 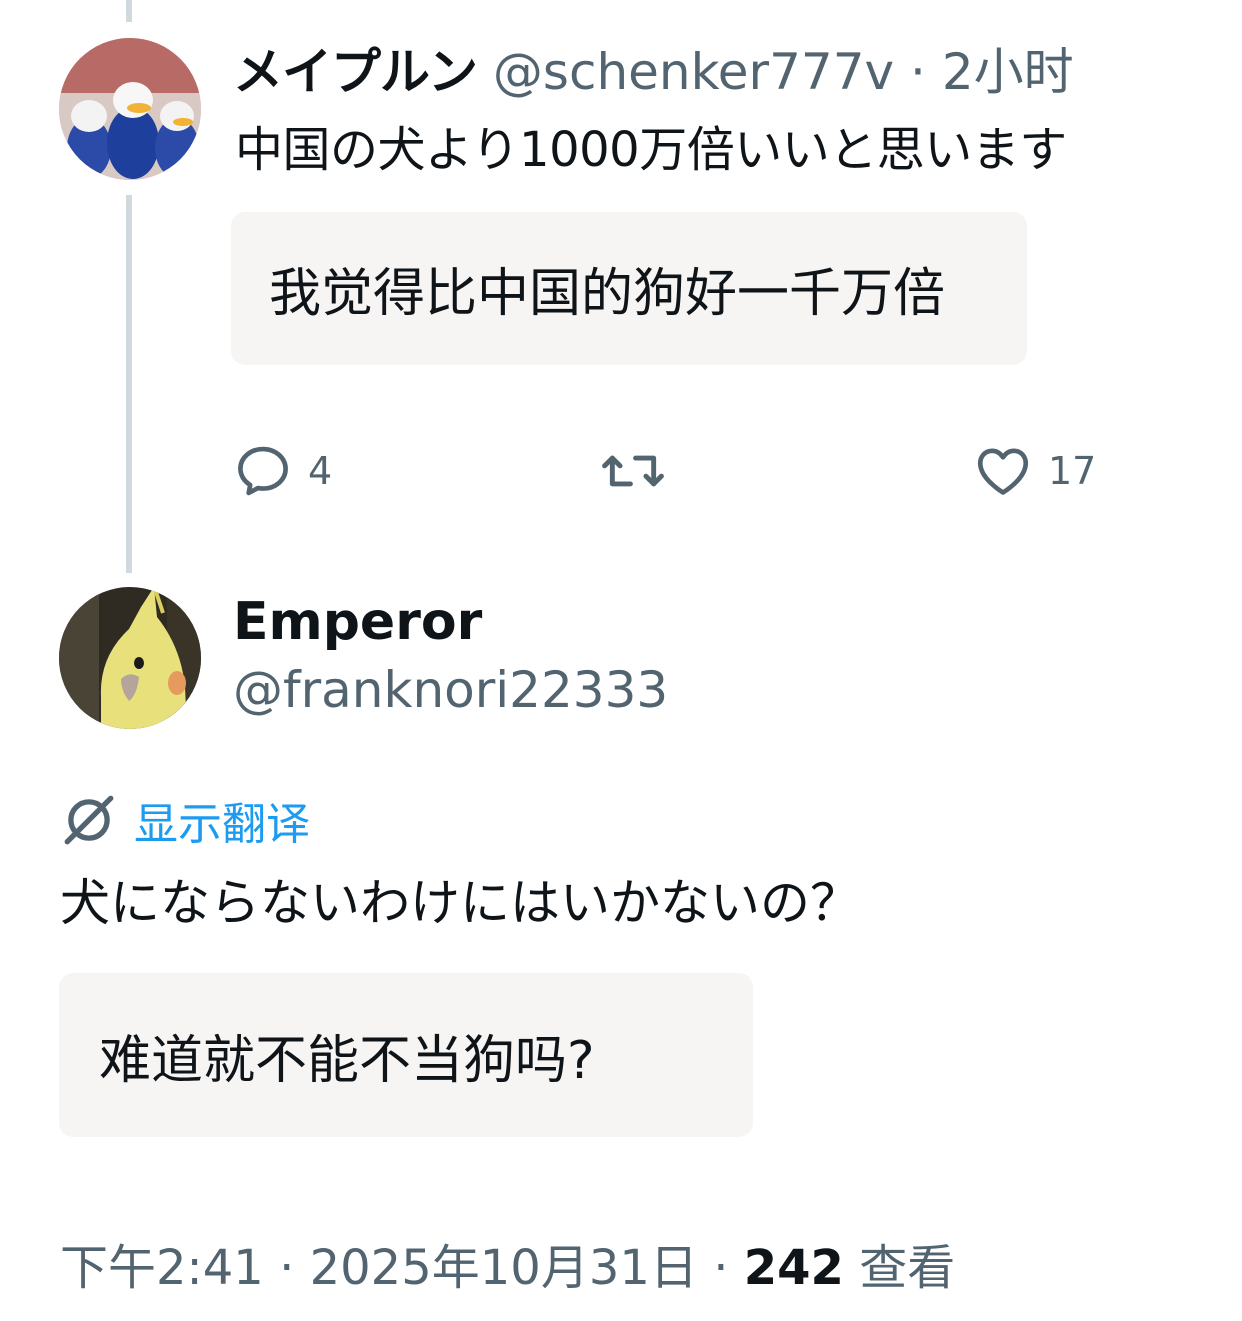 I want to click on reply-avatar, so click(x=130, y=109).